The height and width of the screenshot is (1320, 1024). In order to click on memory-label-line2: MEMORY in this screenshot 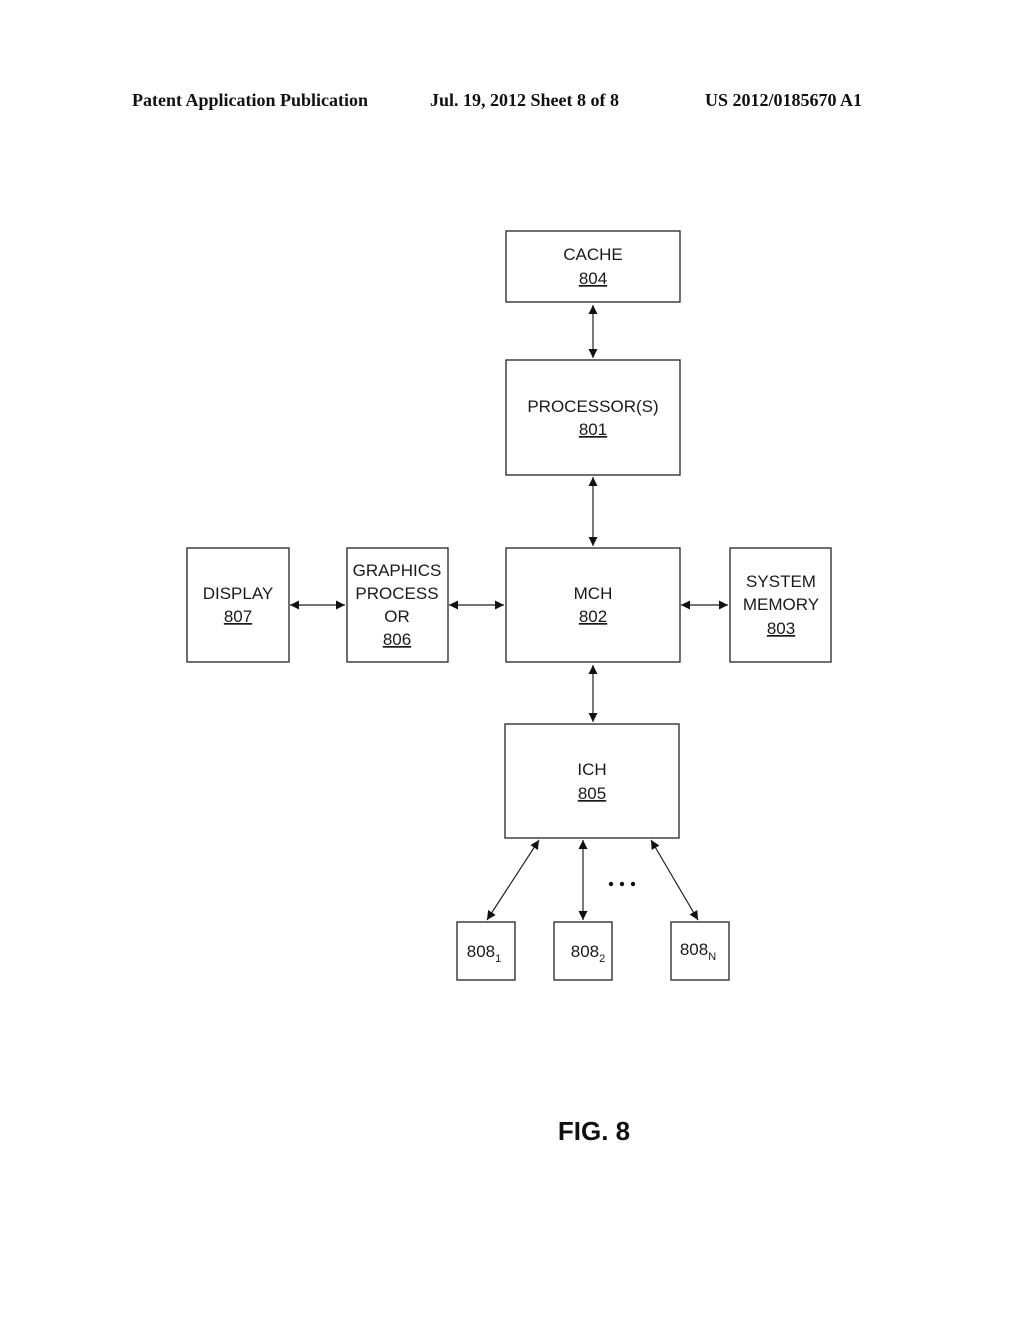, I will do `click(781, 604)`.